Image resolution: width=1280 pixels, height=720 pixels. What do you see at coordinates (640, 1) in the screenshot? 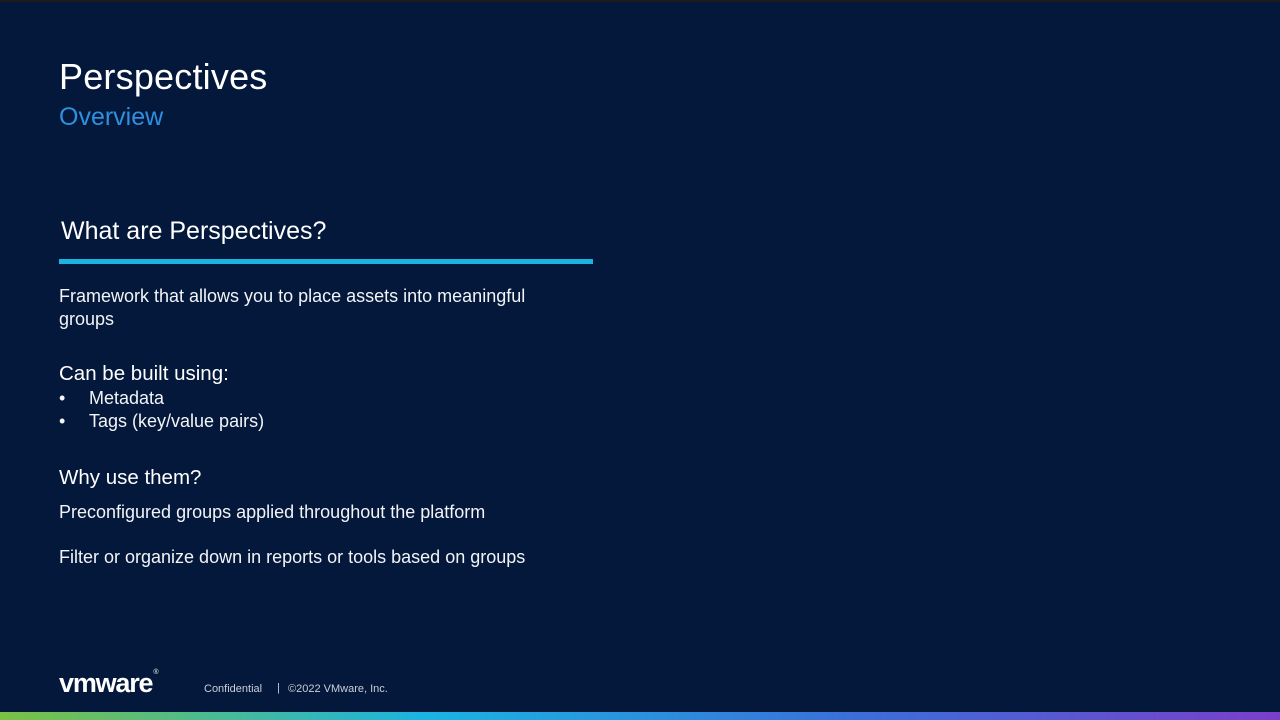
I see `top-edge` at bounding box center [640, 1].